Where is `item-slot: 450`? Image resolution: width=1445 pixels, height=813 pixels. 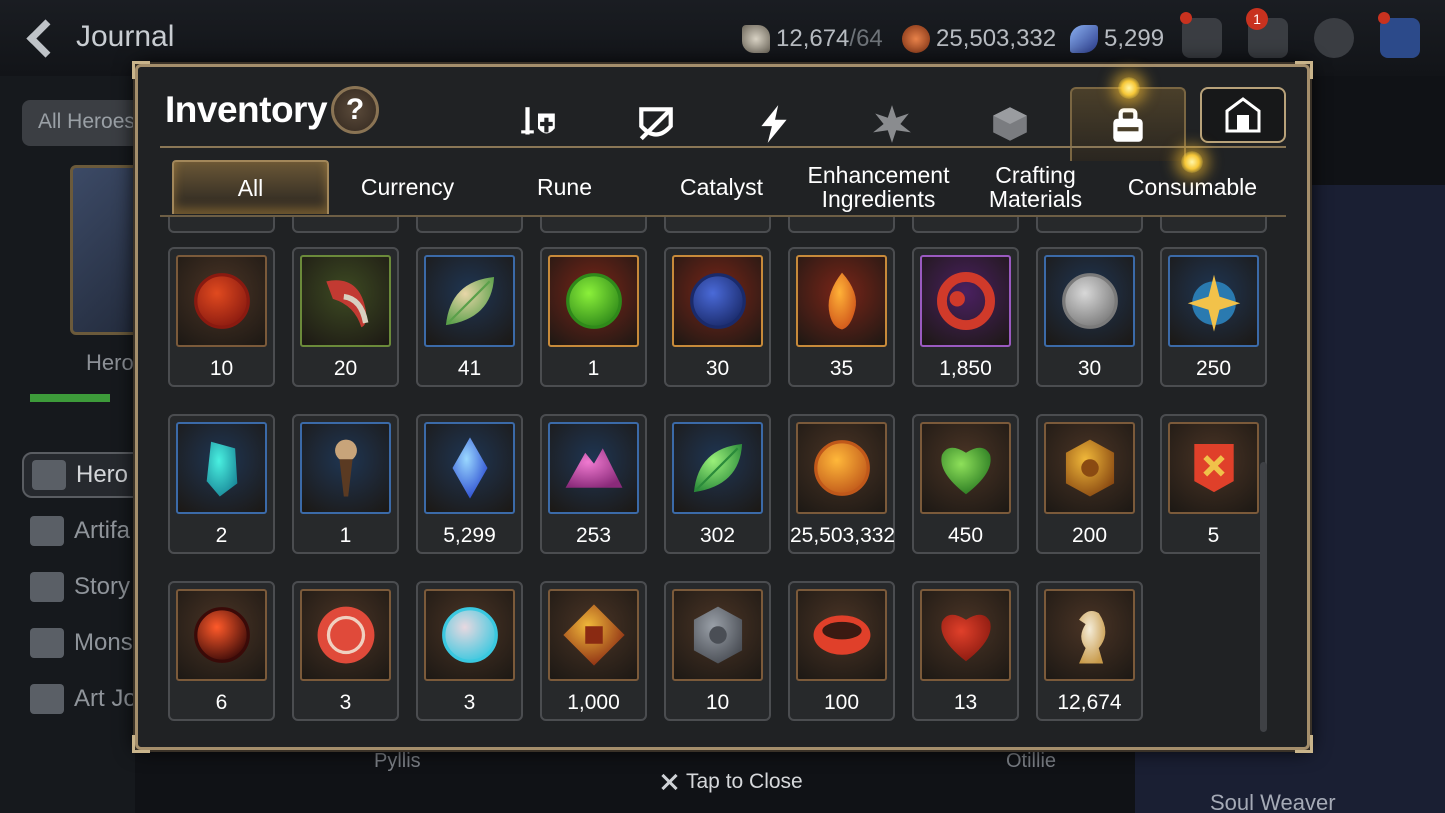 item-slot: 450 is located at coordinates (965, 484).